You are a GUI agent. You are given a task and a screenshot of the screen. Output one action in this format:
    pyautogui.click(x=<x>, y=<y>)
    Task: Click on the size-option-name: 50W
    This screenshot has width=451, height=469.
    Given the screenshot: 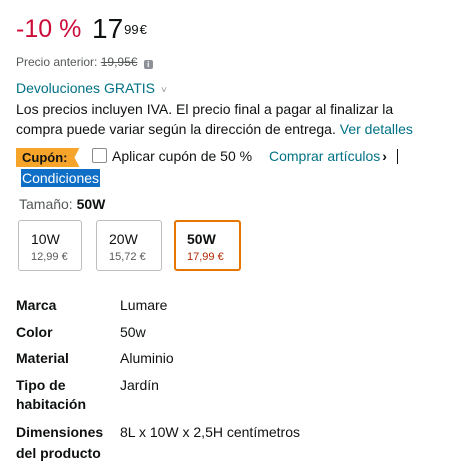 What is the action you would take?
    pyautogui.click(x=201, y=239)
    